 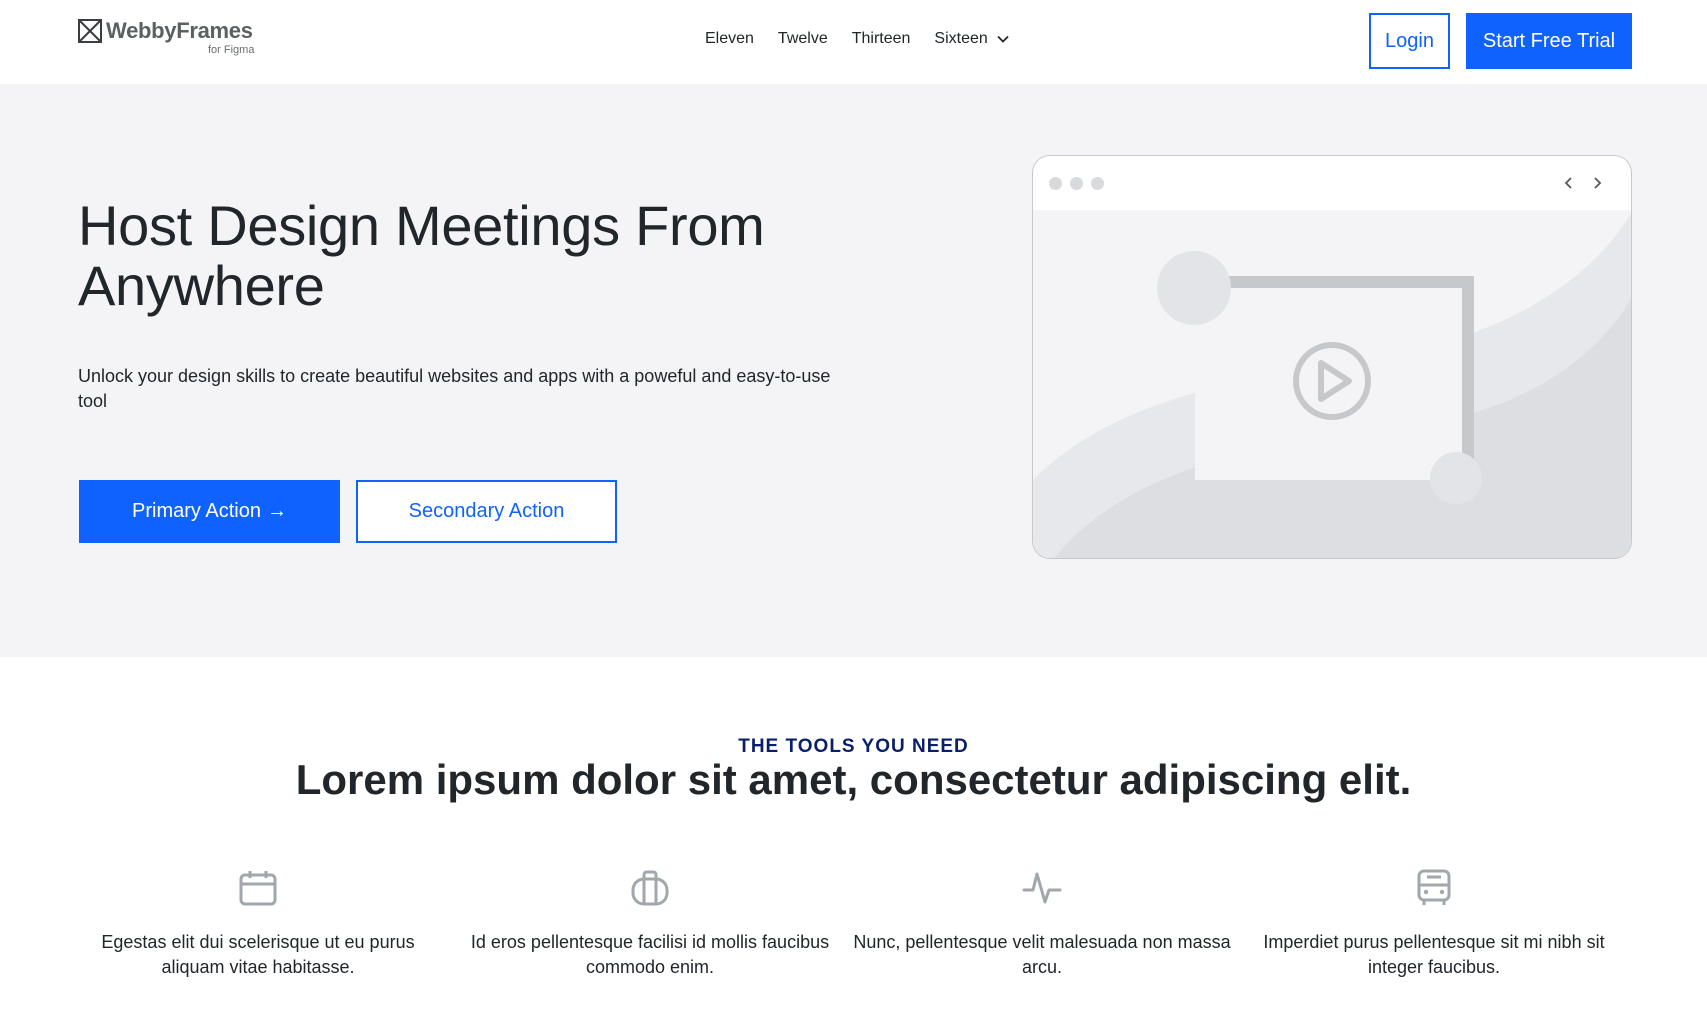 I want to click on video-placeholder-illustration, so click(x=1332, y=384).